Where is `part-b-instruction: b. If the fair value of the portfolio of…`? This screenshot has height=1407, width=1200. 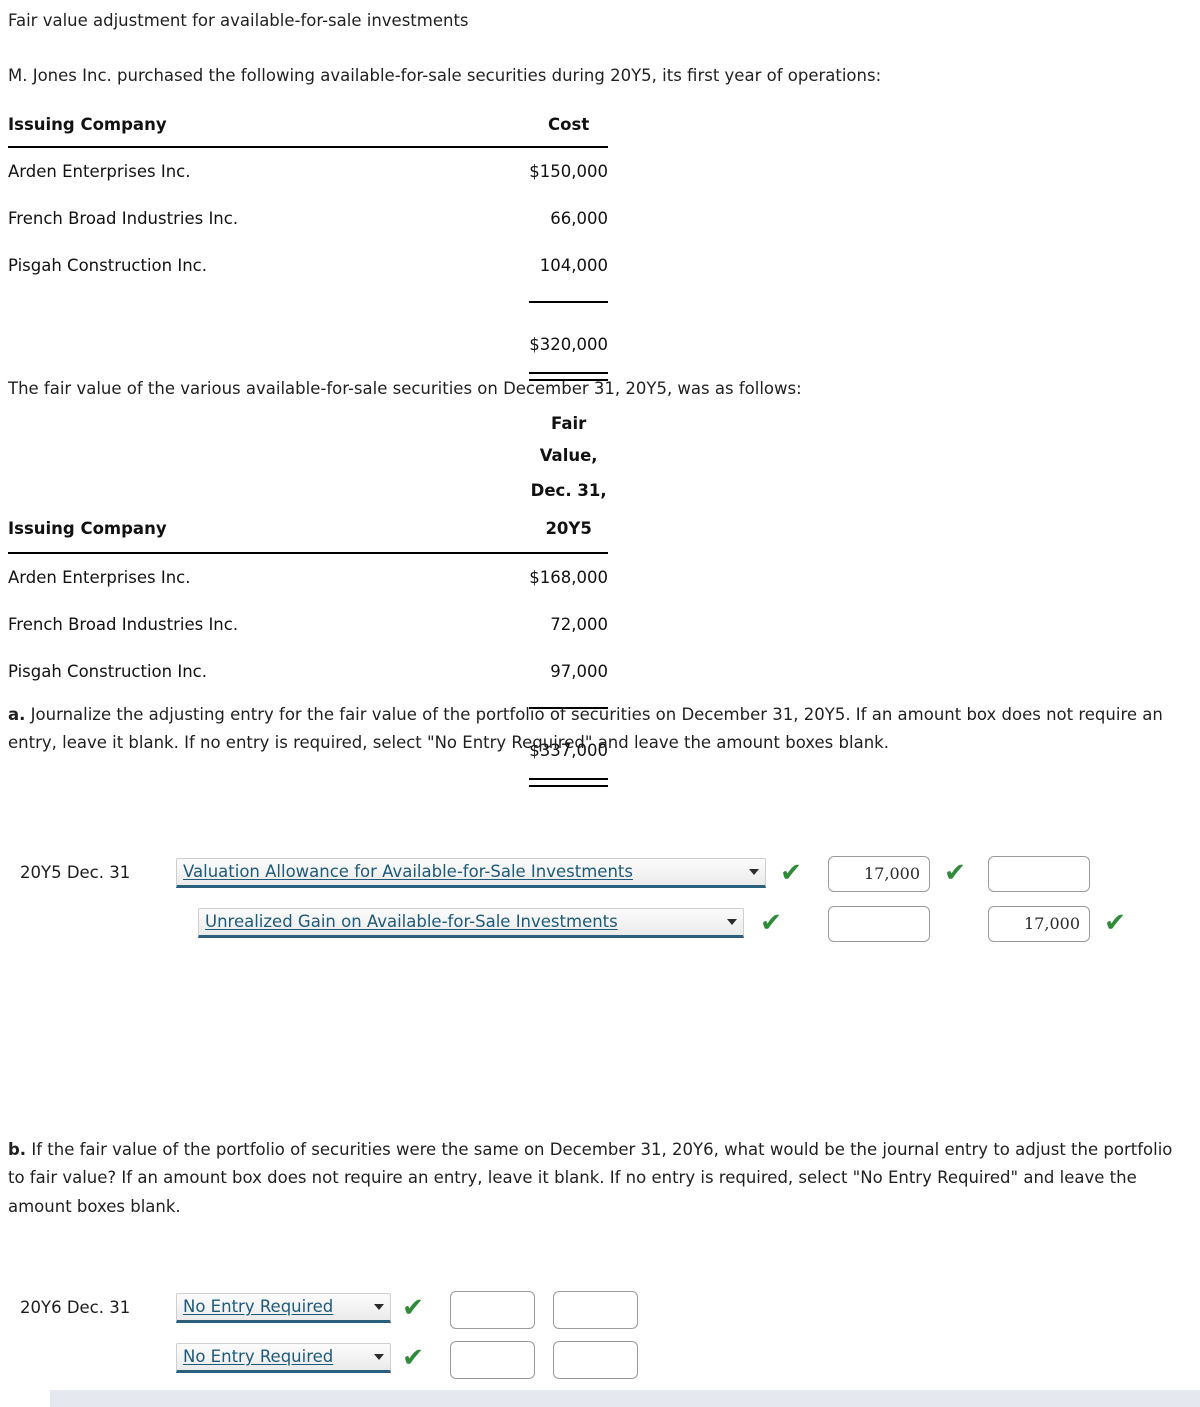 part-b-instruction: b. If the fair value of the portfolio of… is located at coordinates (601, 1178).